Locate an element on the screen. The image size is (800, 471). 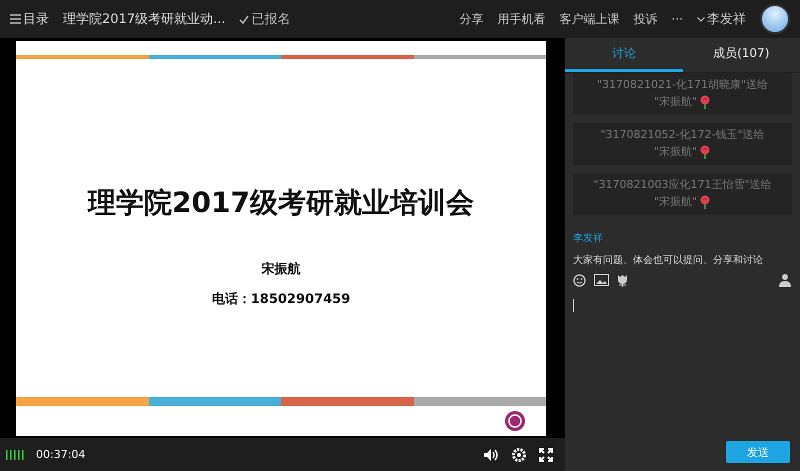
settings-icon is located at coordinates (519, 454).